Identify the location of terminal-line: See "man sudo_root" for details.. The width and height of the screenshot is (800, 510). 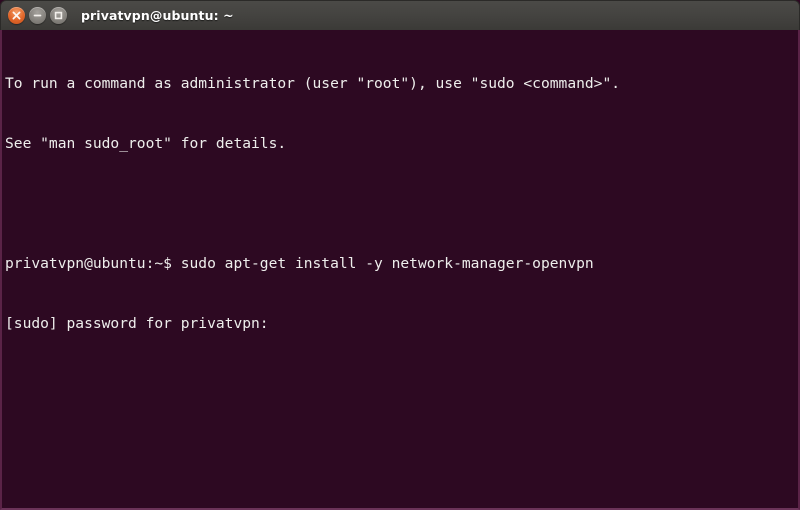
(146, 143).